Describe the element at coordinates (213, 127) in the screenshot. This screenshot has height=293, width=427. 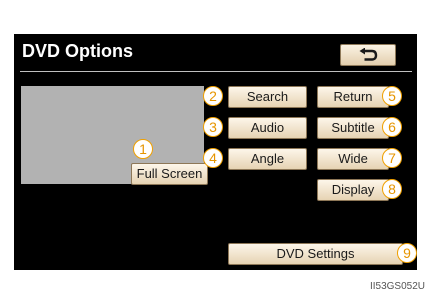
I see `callout-3: 3` at that location.